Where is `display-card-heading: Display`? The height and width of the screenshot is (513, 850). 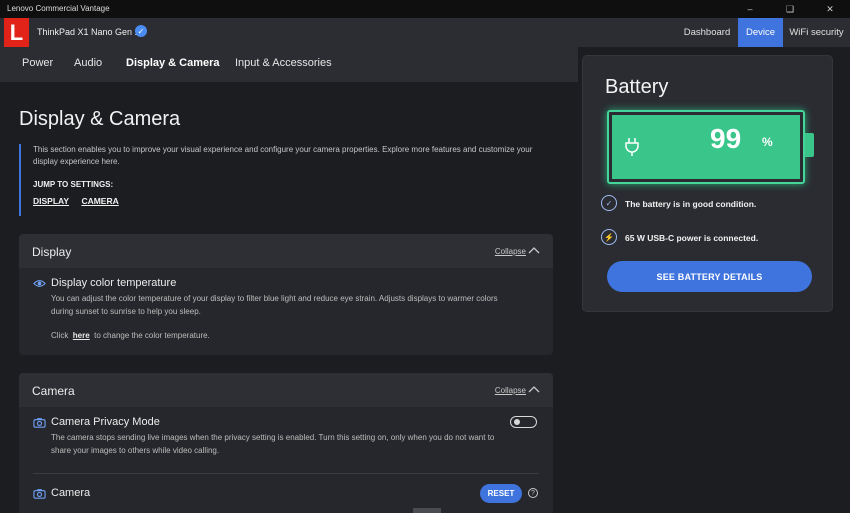 display-card-heading: Display is located at coordinates (52, 252).